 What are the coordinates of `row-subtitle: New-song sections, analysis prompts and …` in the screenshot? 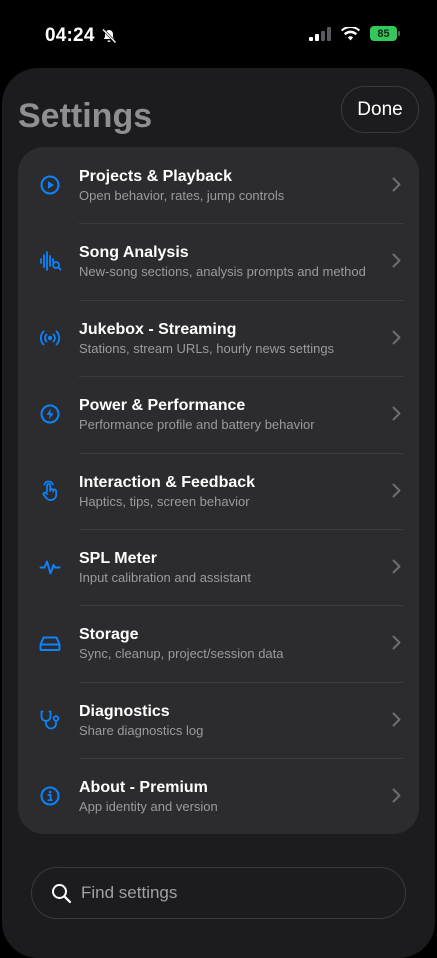 It's located at (222, 272).